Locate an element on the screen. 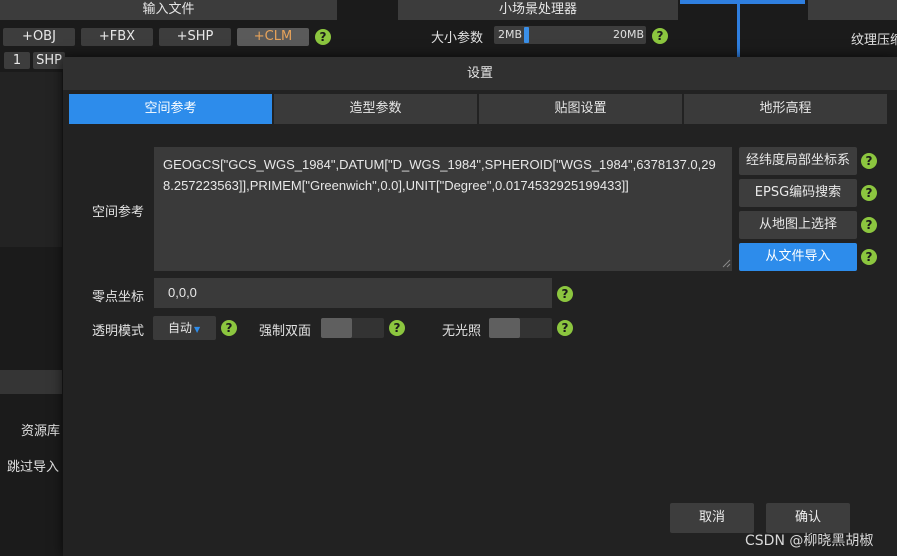 Image resolution: width=897 pixels, height=556 pixels. file-list-area is located at coordinates (31, 159).